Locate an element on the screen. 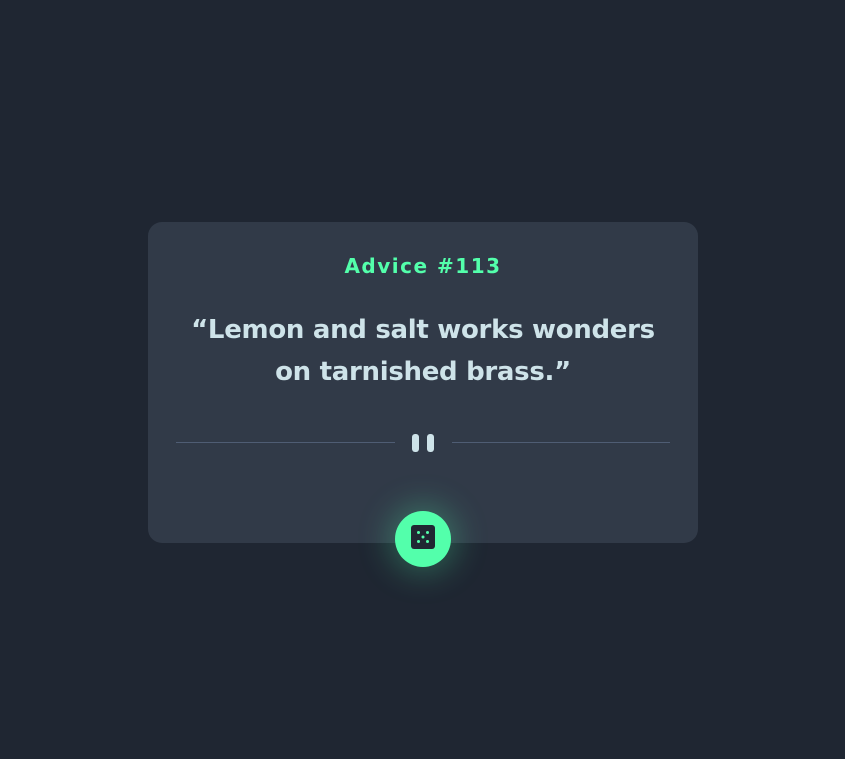 The image size is (845, 759). divider-line-right is located at coordinates (561, 442).